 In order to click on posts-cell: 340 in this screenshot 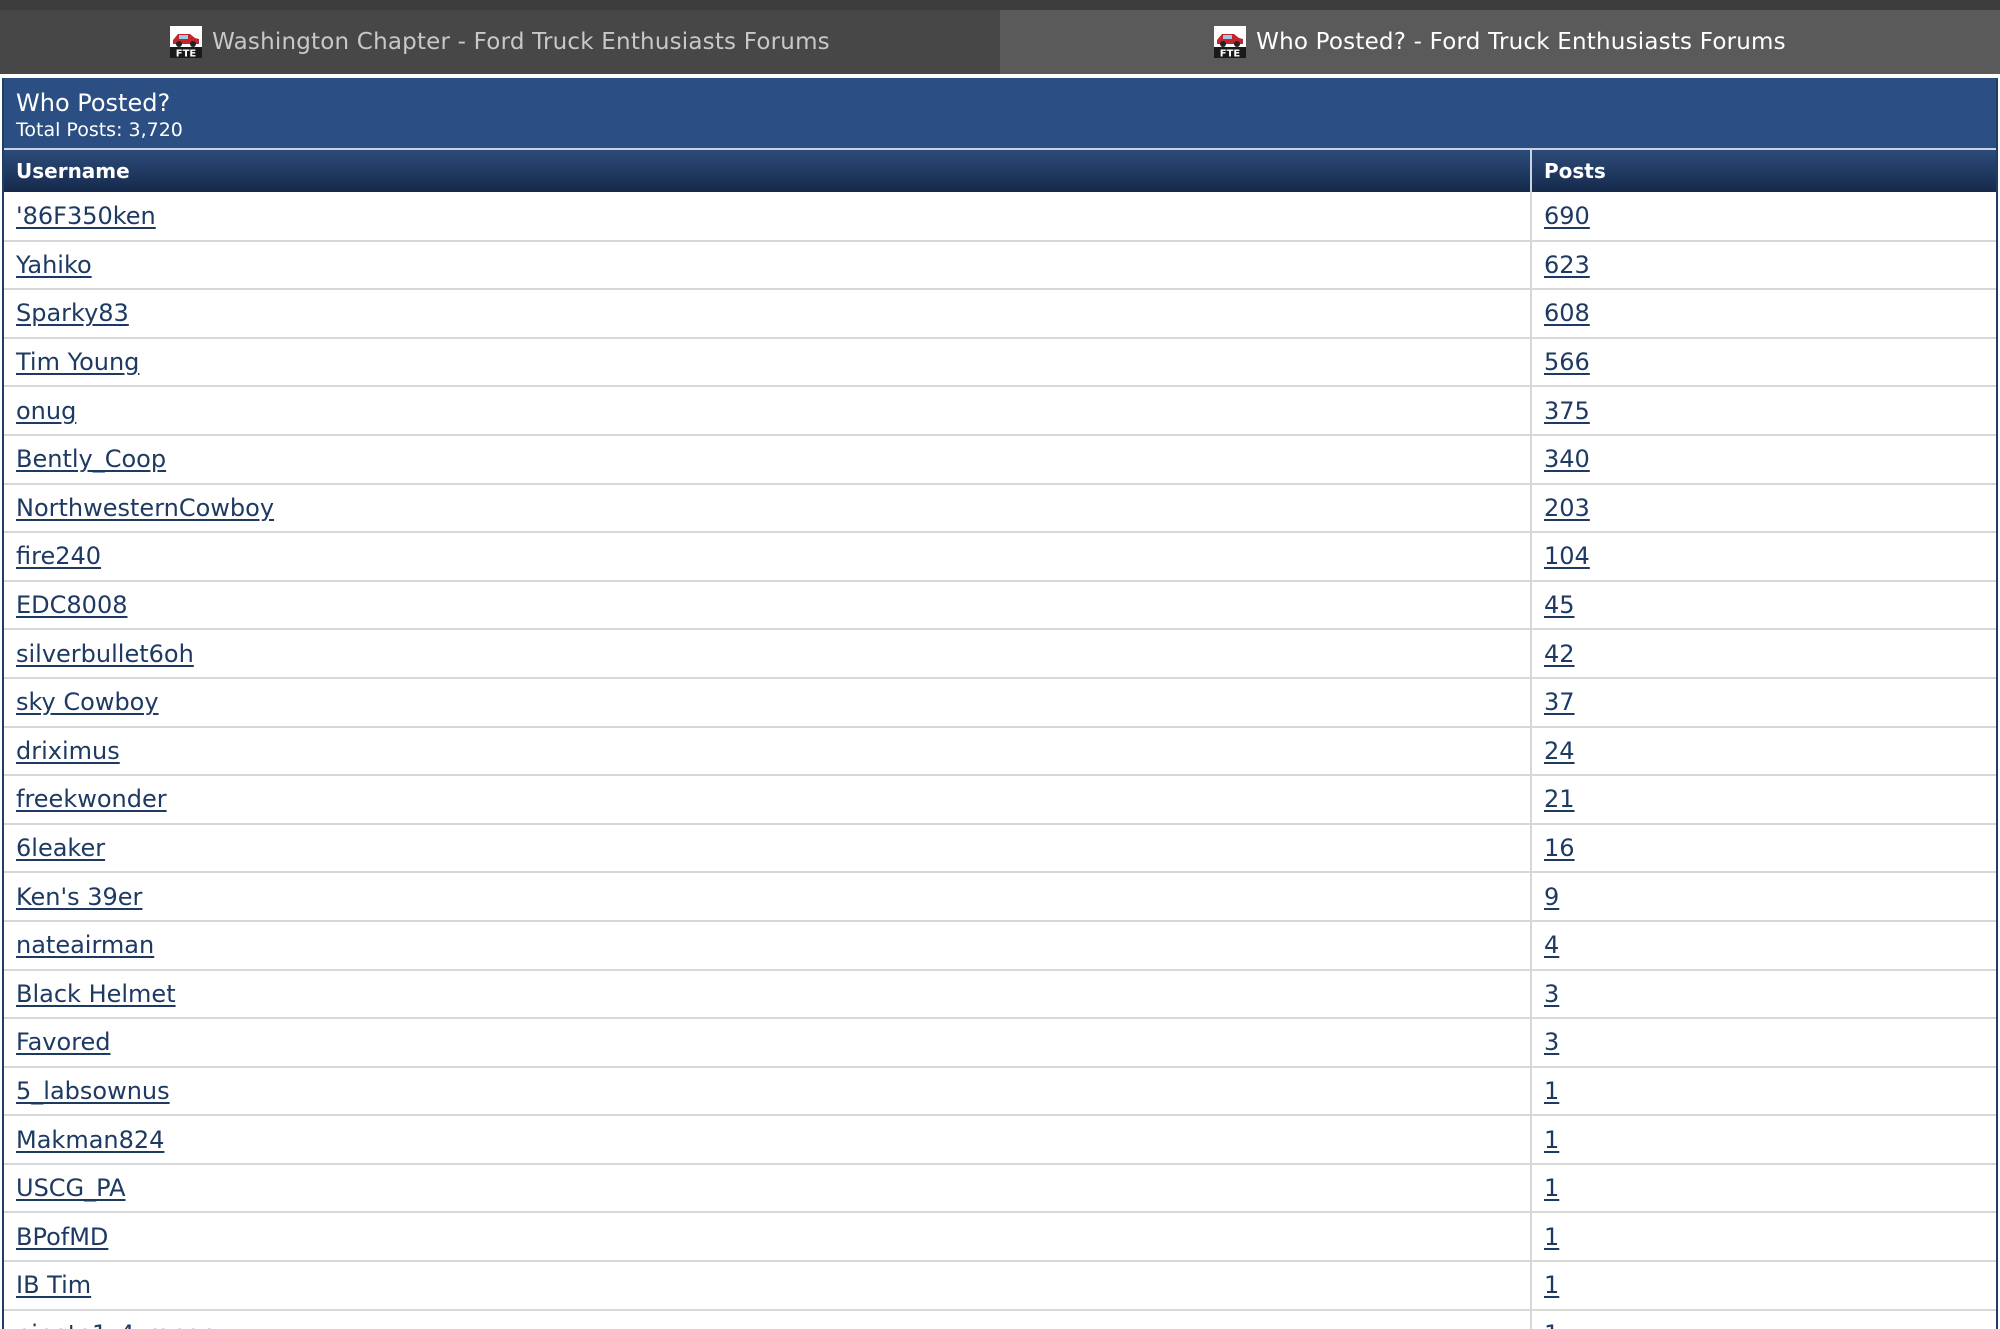, I will do `click(1763, 459)`.